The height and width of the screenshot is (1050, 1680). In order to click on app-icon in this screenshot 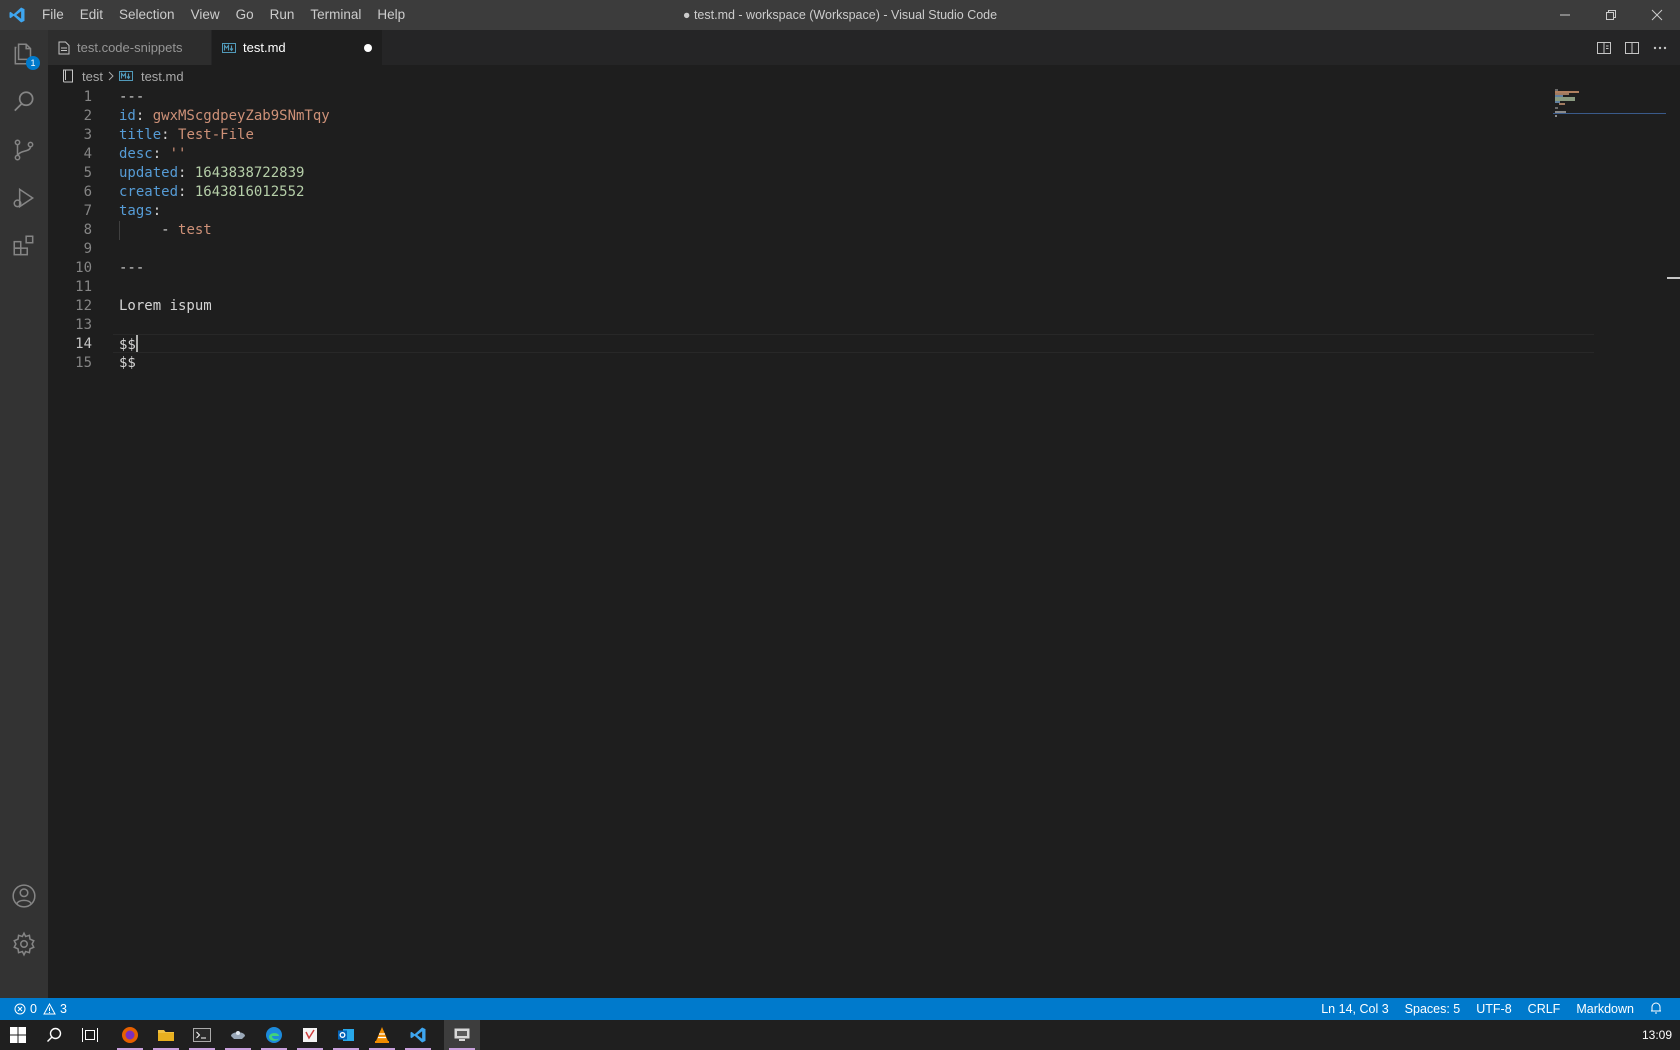, I will do `click(238, 1035)`.